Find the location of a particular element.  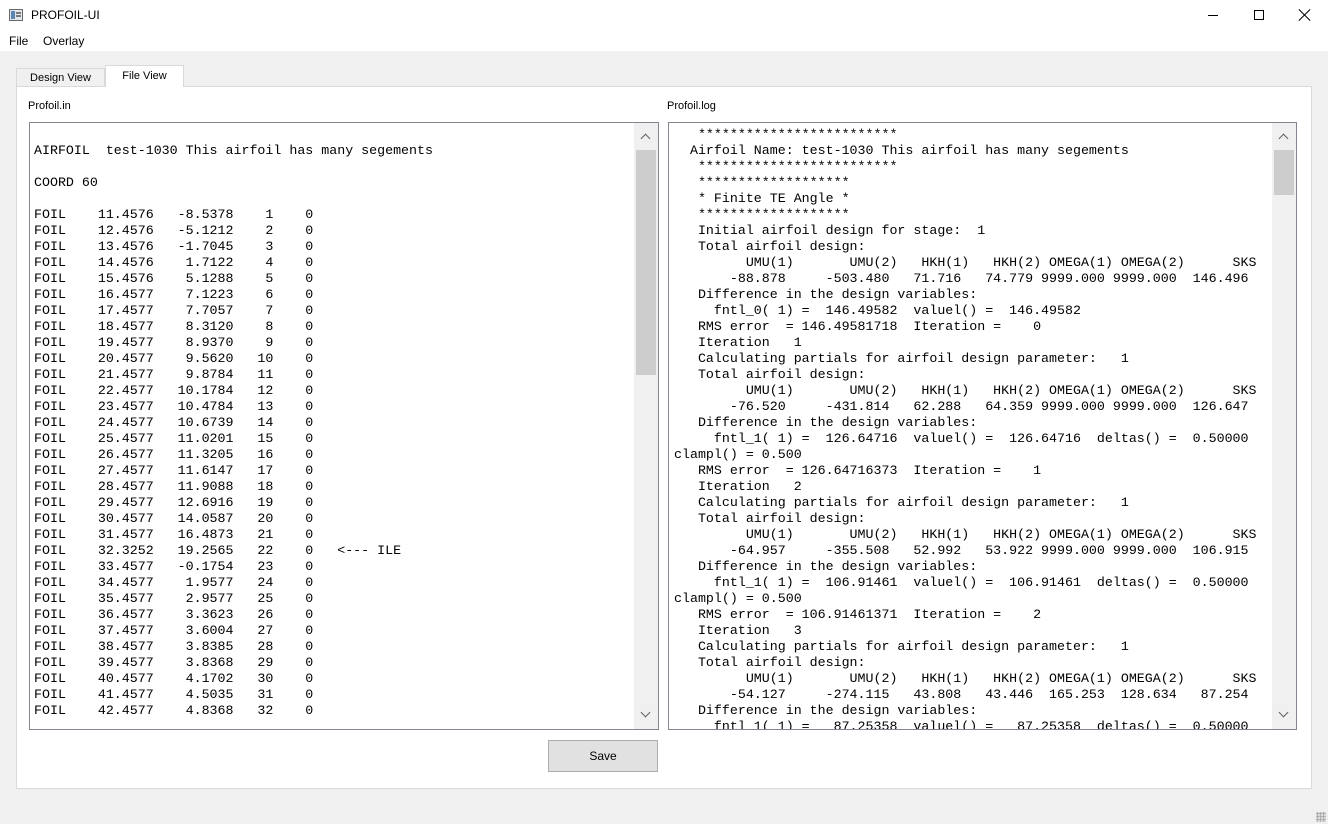

profoil-log-label: Profoil.log is located at coordinates (691, 106).